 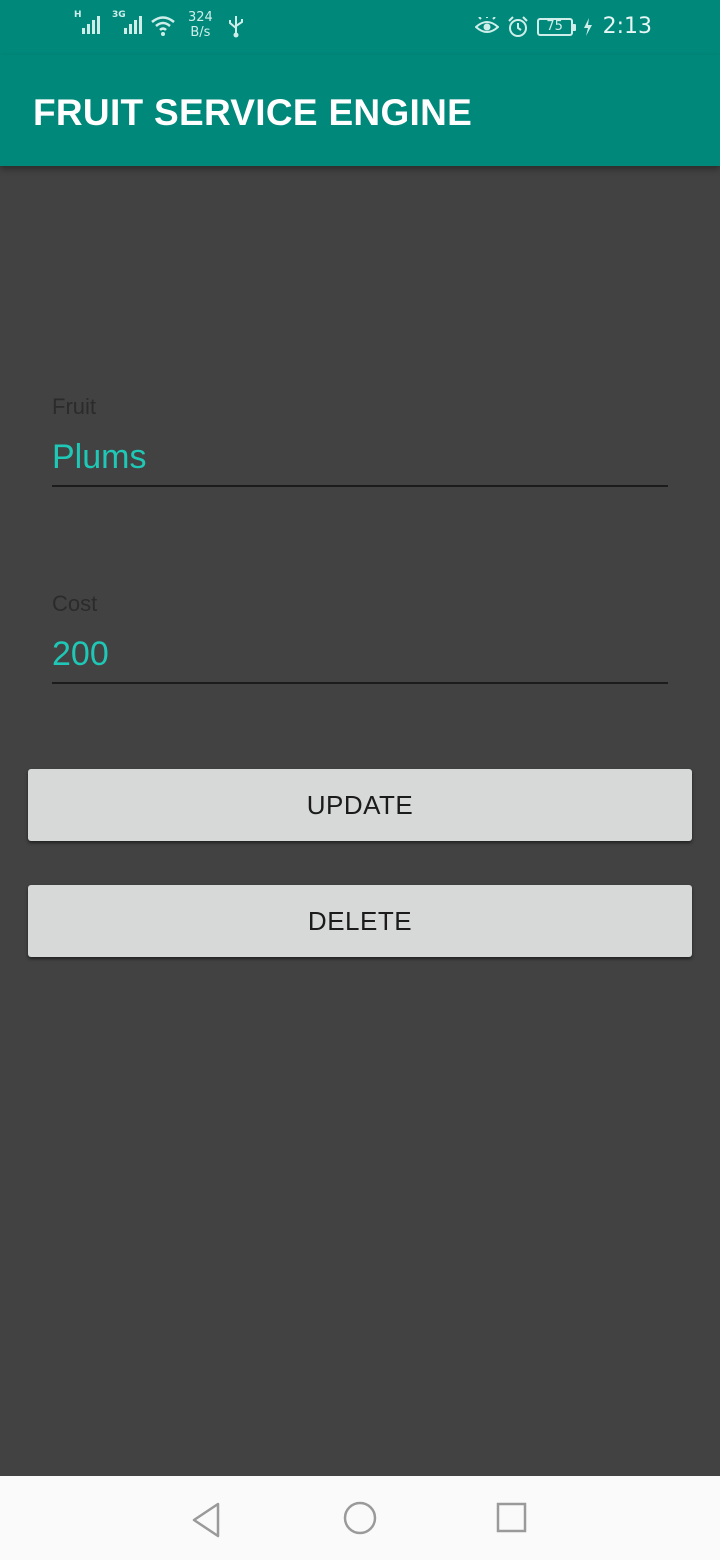 I want to click on fruit-field: Fruit, so click(x=360, y=440).